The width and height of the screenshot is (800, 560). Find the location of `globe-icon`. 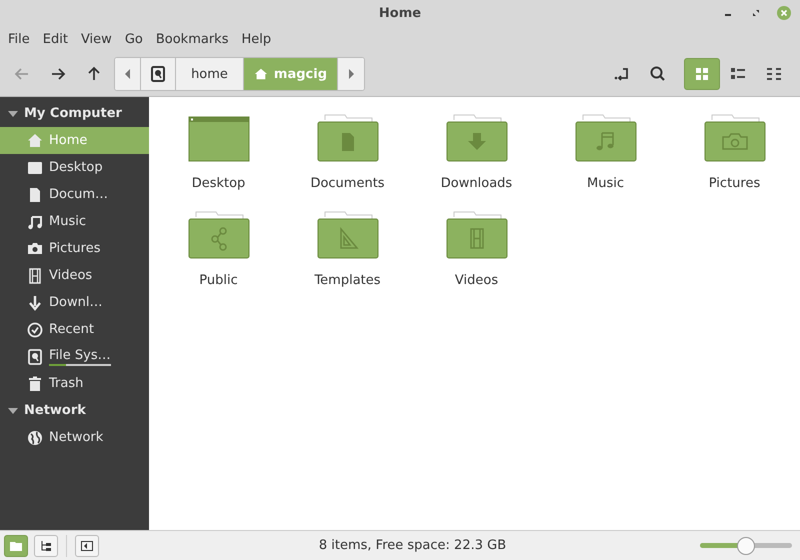

globe-icon is located at coordinates (35, 438).